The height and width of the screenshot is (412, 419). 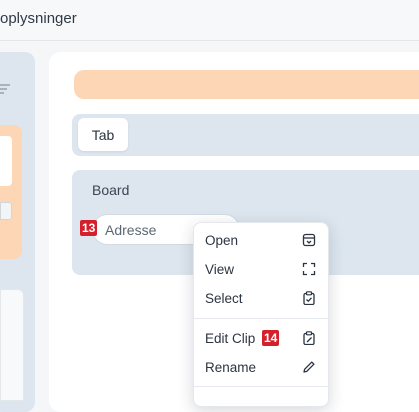 What do you see at coordinates (6, 161) in the screenshot?
I see `sidebar-card` at bounding box center [6, 161].